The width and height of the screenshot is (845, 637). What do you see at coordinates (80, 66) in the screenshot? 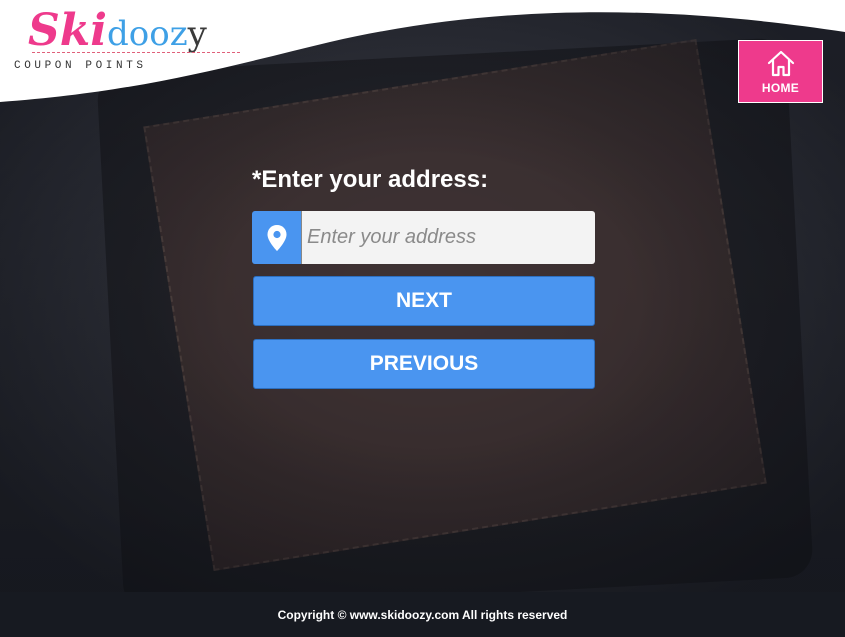
I see `logo-tagline: COUPON POINTS` at bounding box center [80, 66].